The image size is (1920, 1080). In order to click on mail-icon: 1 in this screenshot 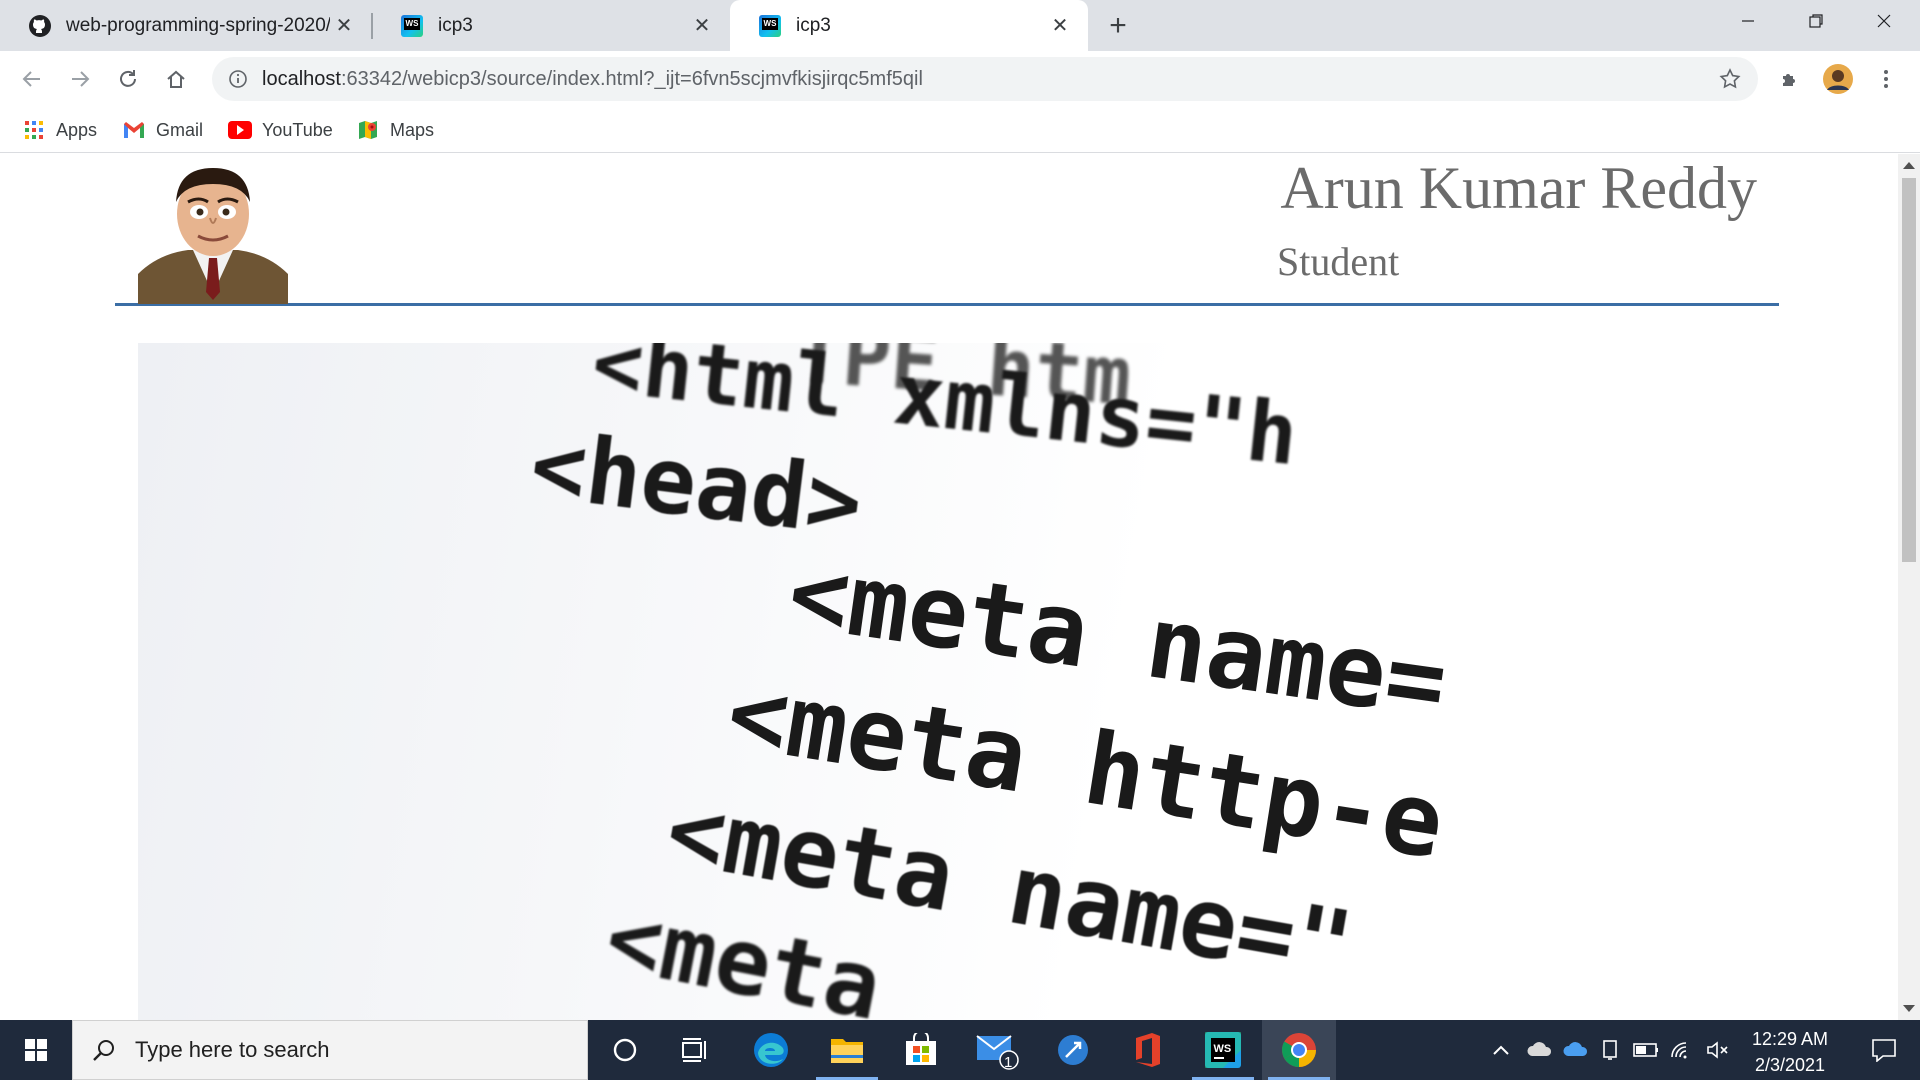, I will do `click(997, 1050)`.